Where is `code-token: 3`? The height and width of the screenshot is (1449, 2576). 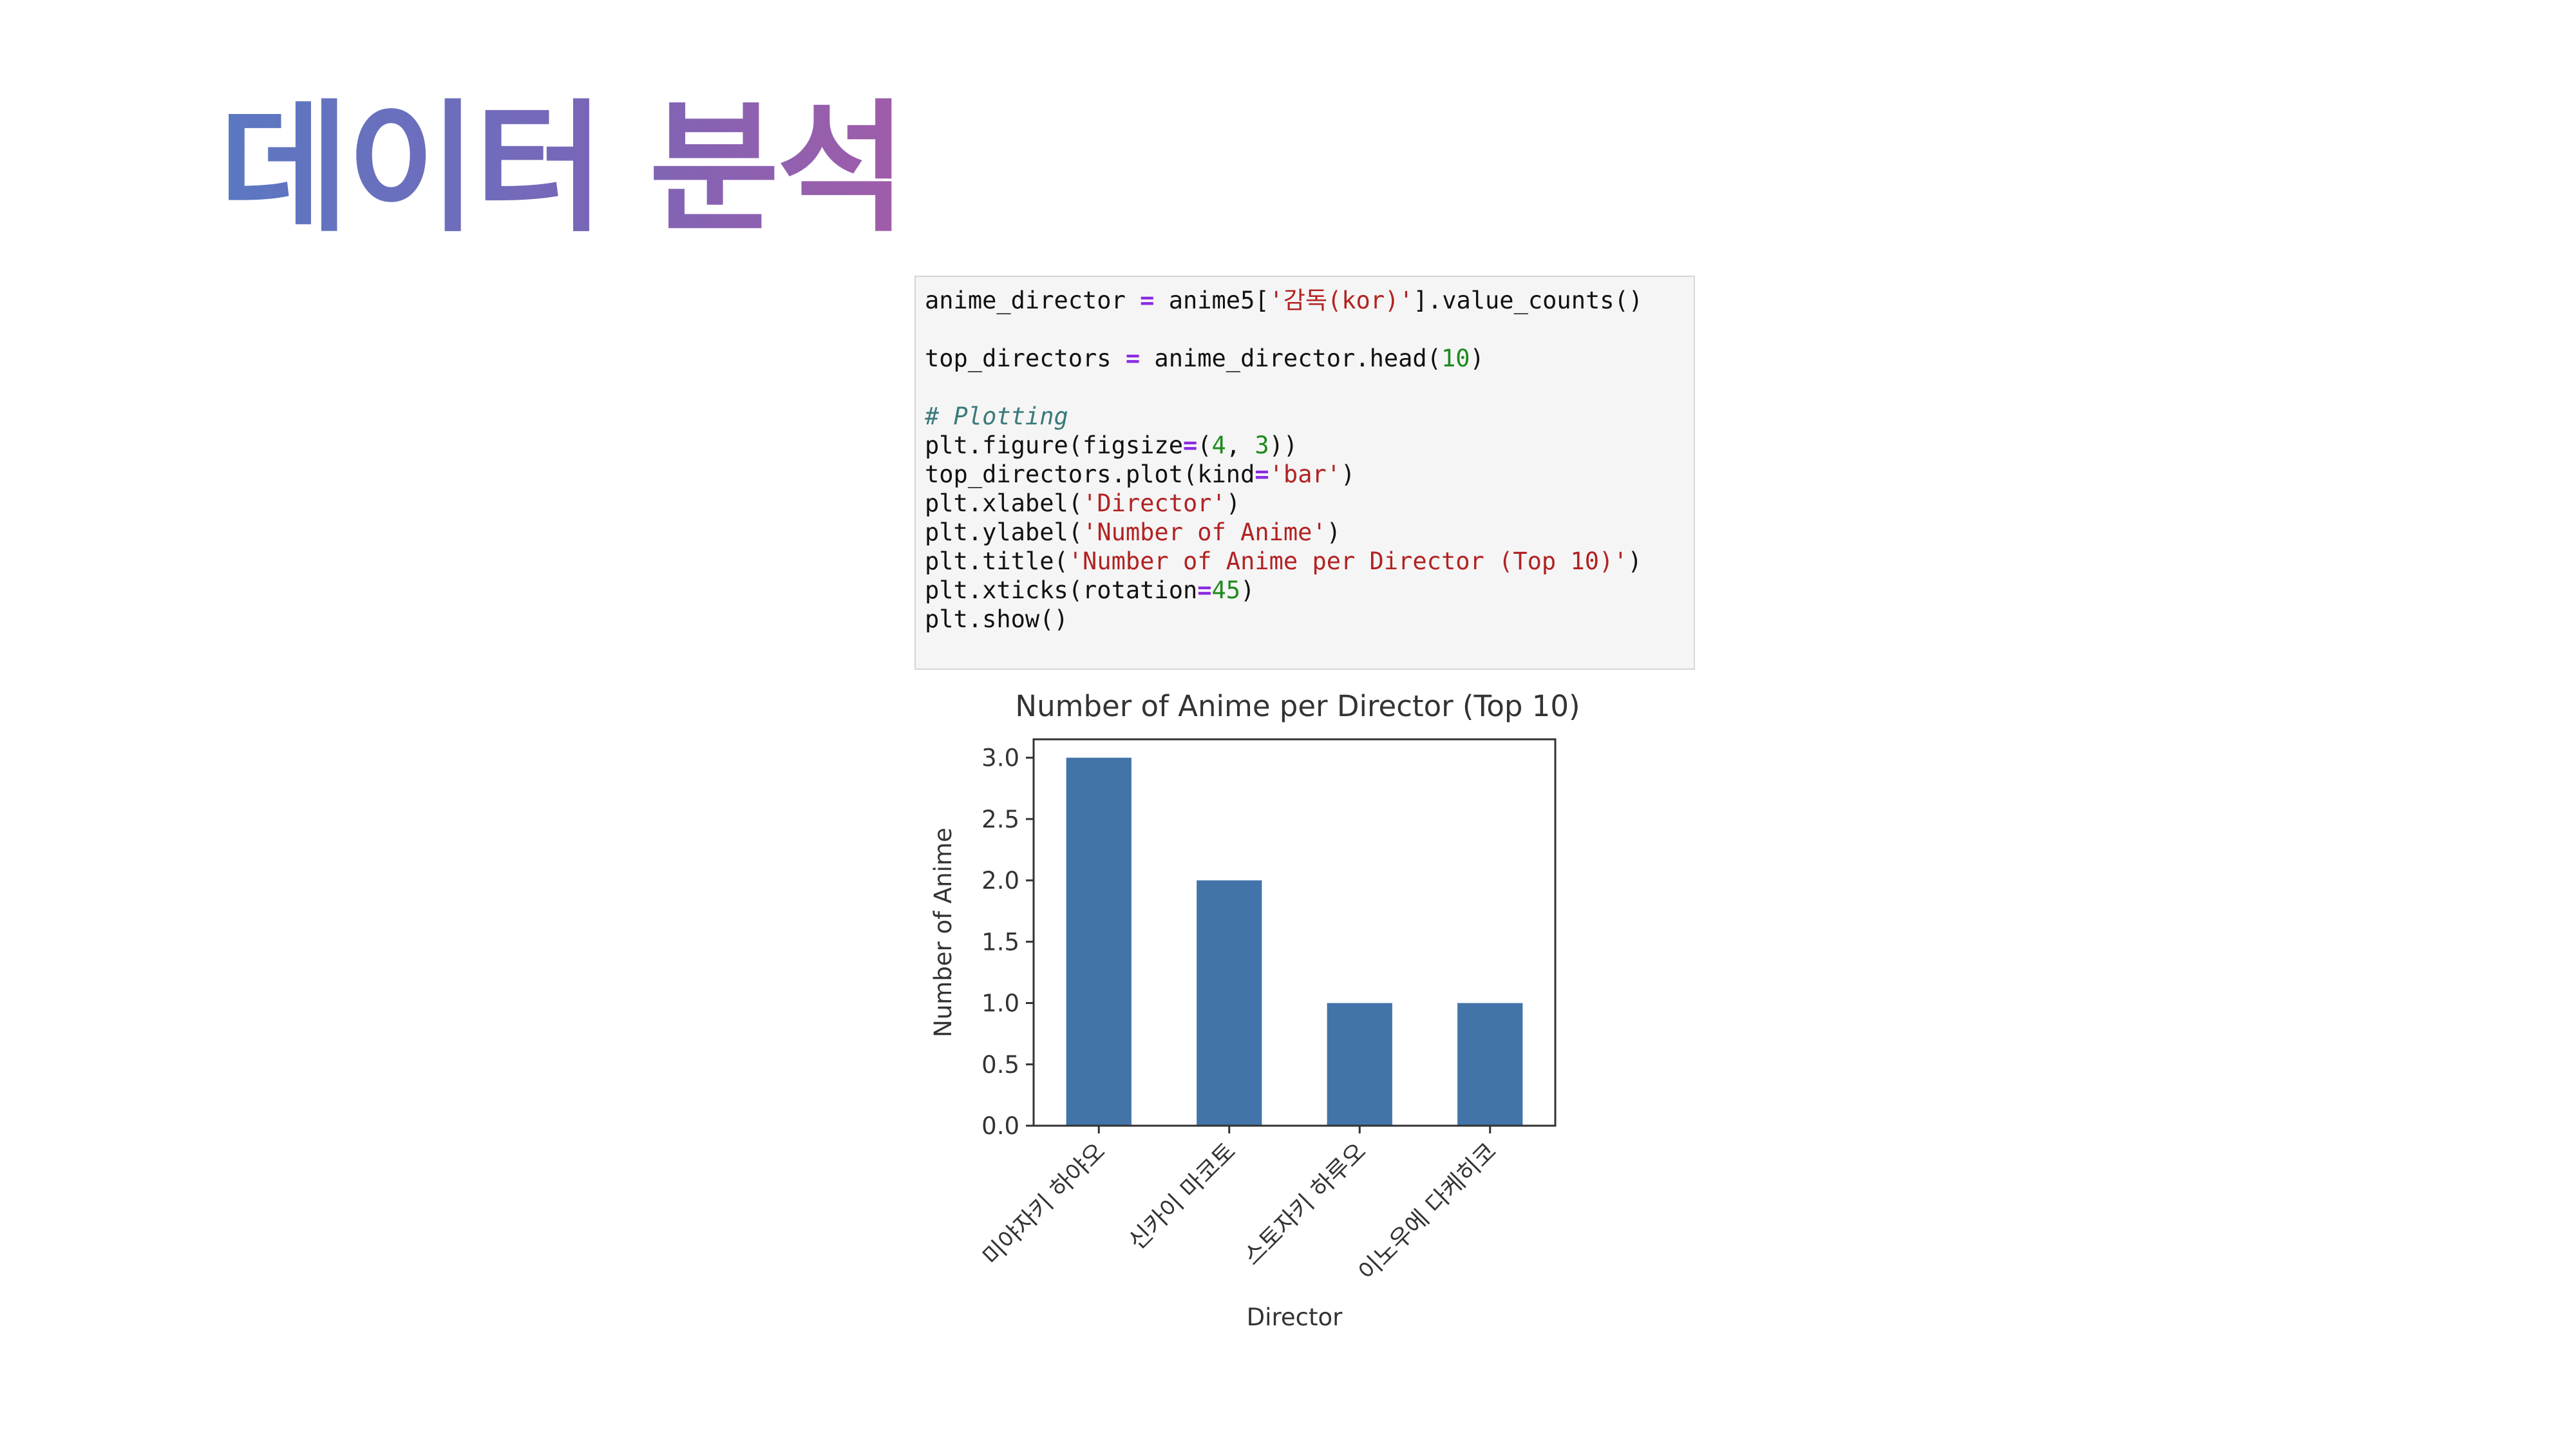 code-token: 3 is located at coordinates (1262, 445).